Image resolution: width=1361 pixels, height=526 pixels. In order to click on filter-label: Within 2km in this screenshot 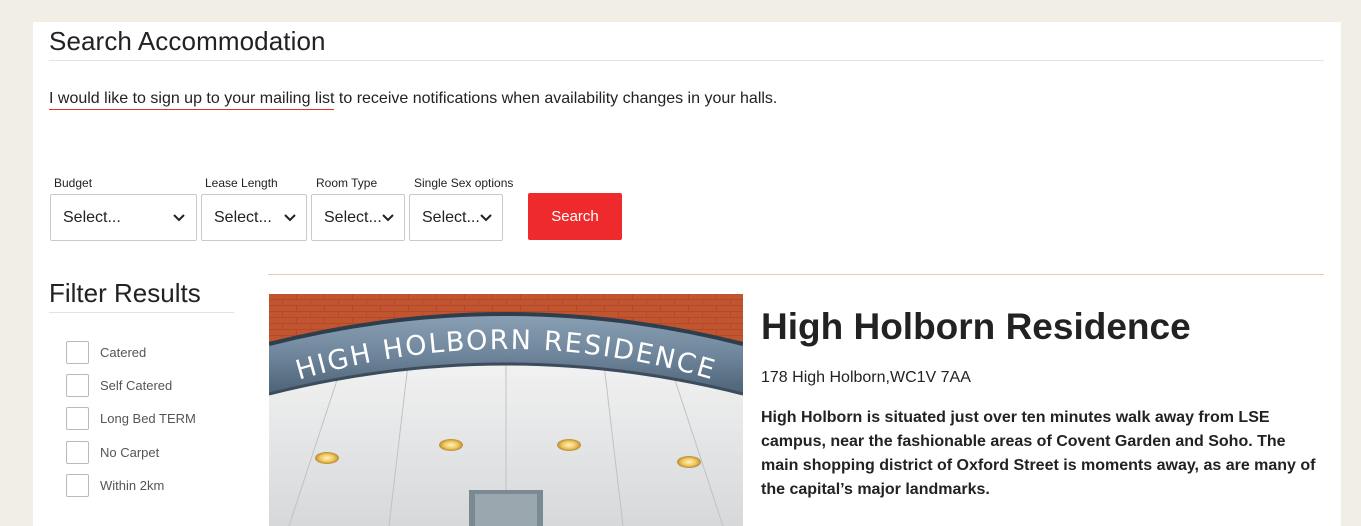, I will do `click(132, 485)`.